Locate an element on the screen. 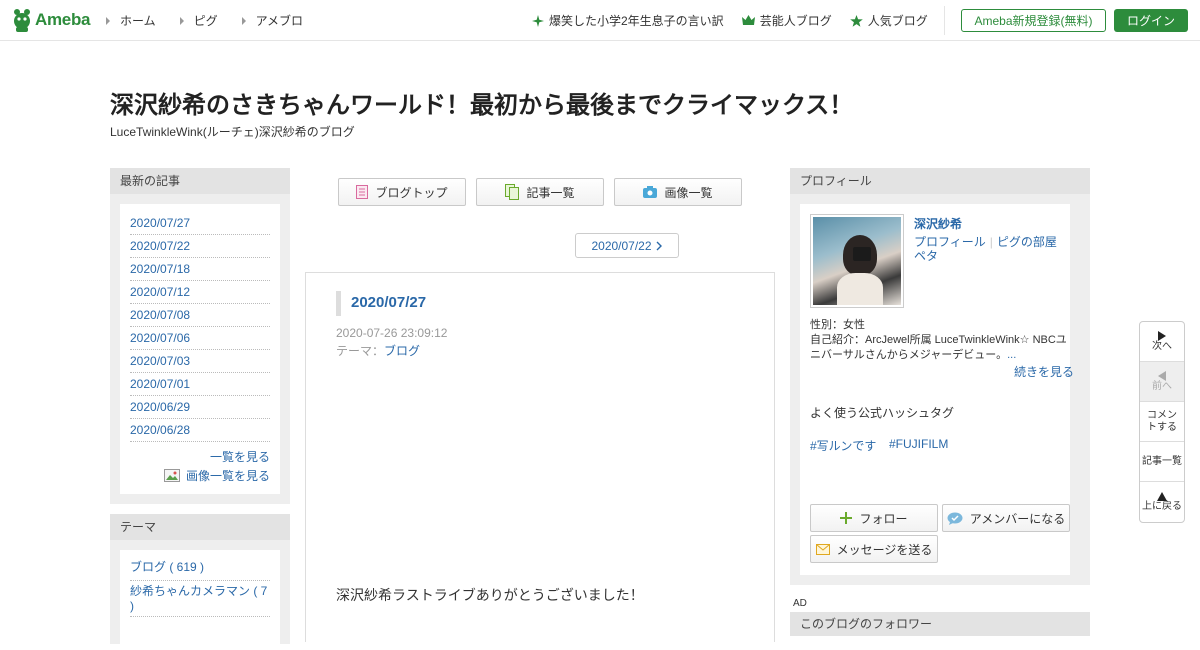 The width and height of the screenshot is (1200, 650). blog-title: 深沢紗希のさきちゃんワールド！最初から最後までクライマックス！ is located at coordinates (481, 102).